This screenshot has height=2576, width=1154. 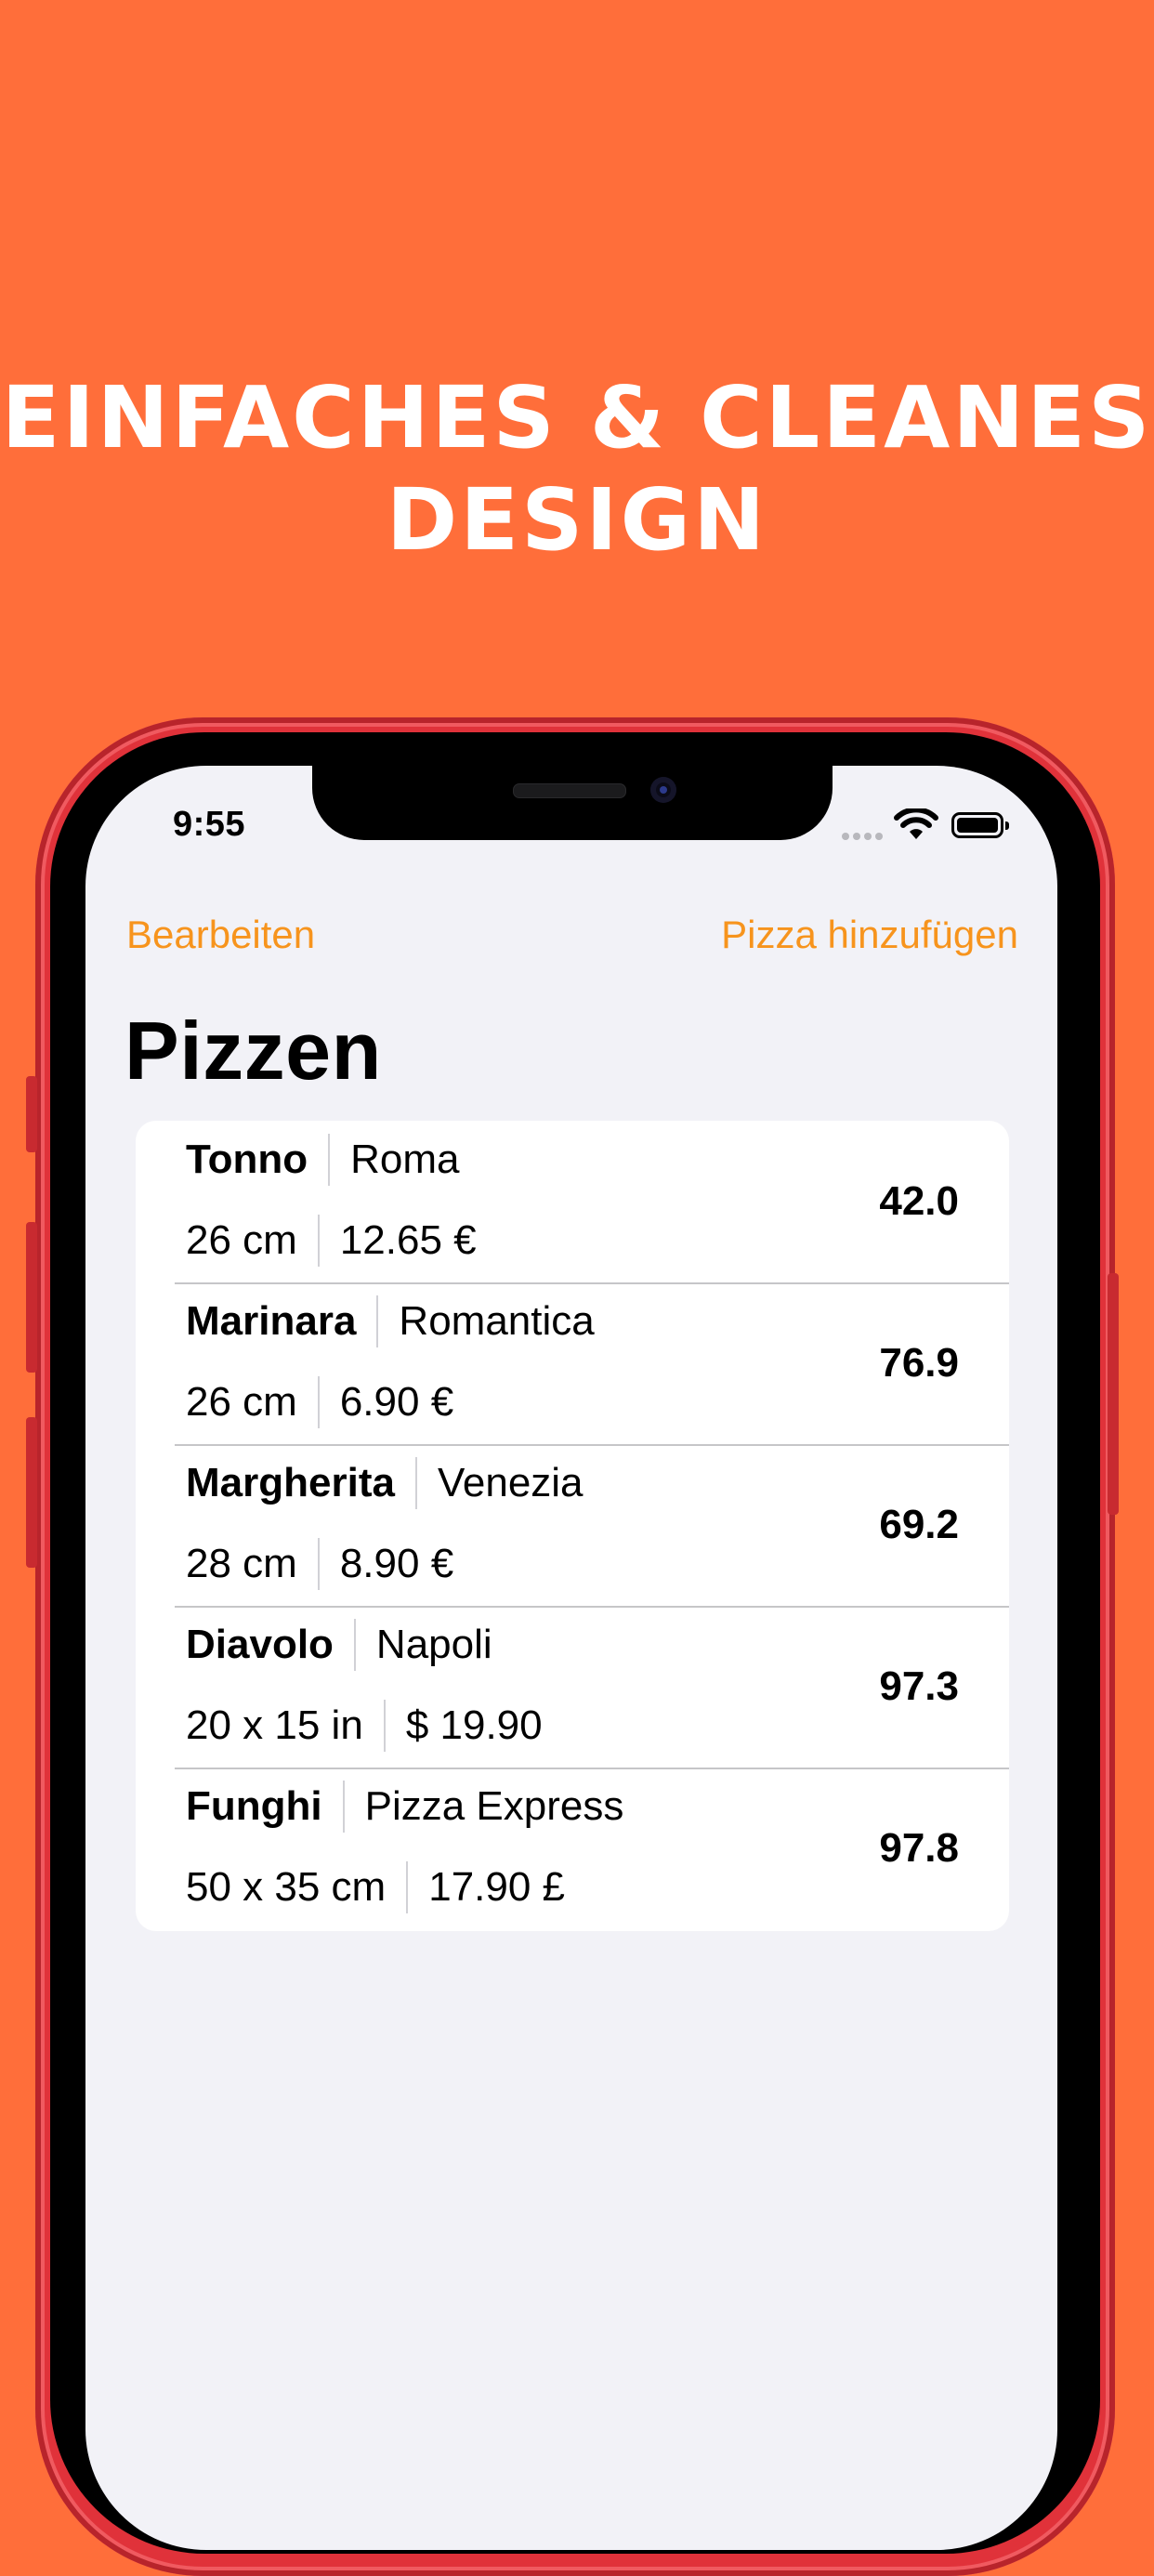 I want to click on pizza-rating: 97.8, so click(x=919, y=1848).